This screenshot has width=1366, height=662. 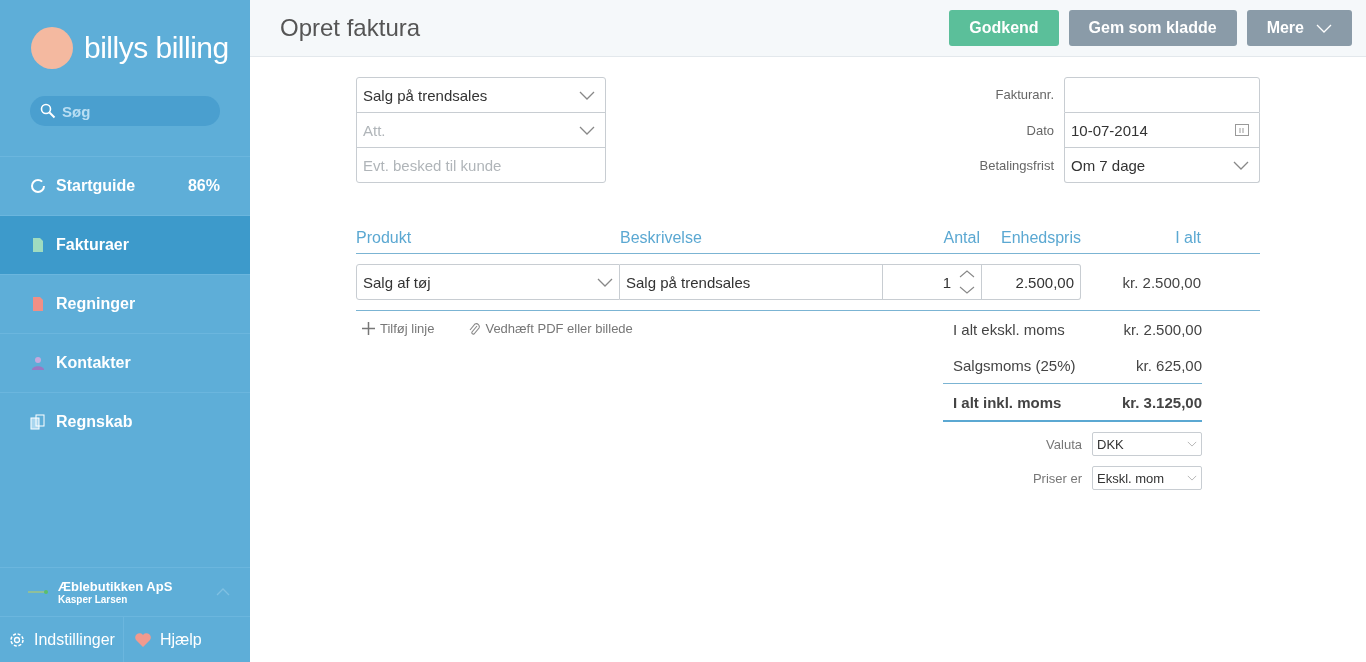 I want to click on nav-label: Regninger, so click(x=96, y=304).